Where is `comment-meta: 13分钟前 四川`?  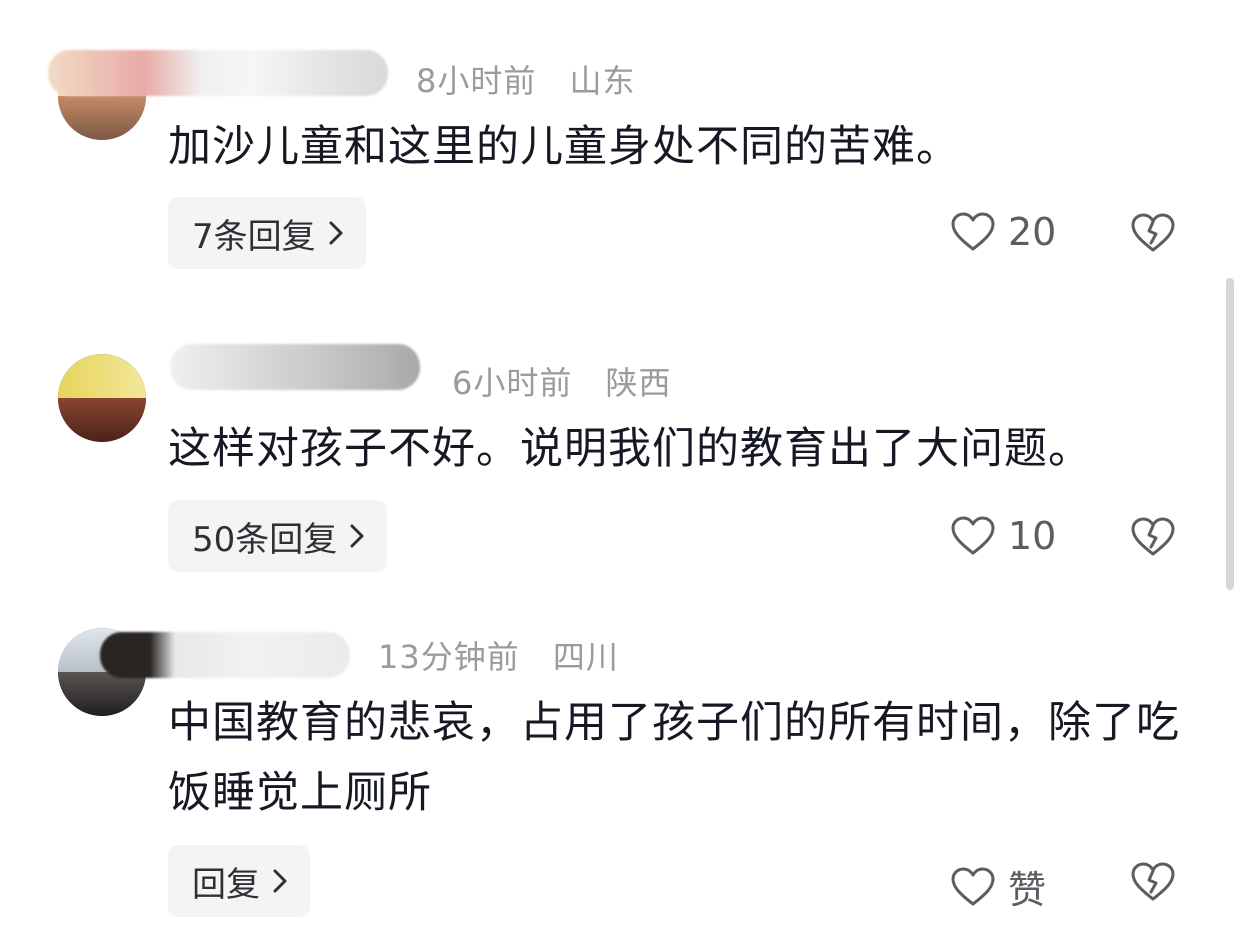
comment-meta: 13分钟前 四川 is located at coordinates (509, 655).